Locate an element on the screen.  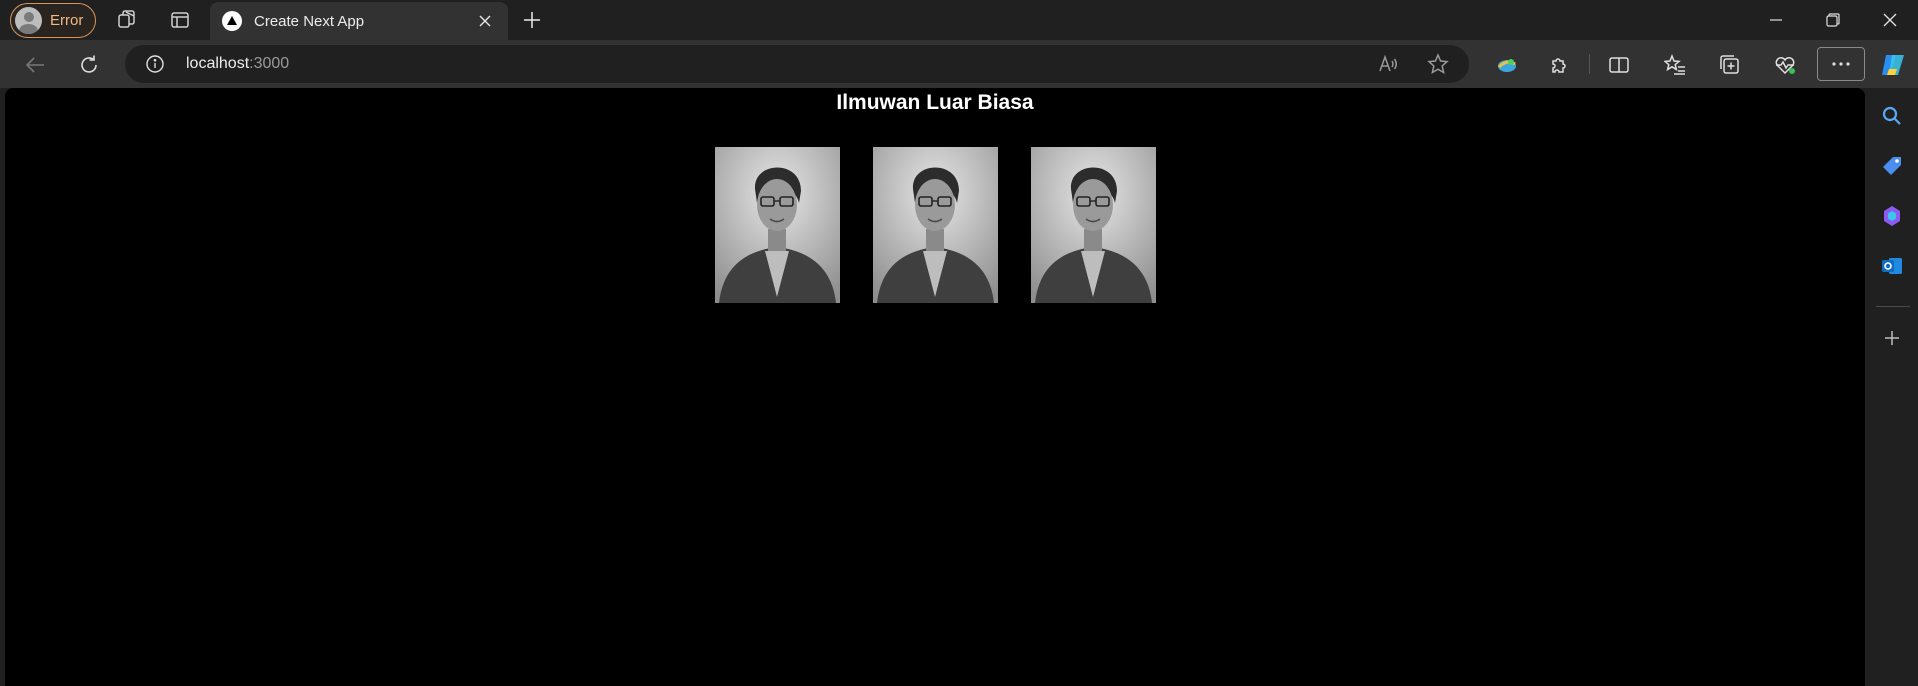
read-aloud-icon is located at coordinates (1388, 64).